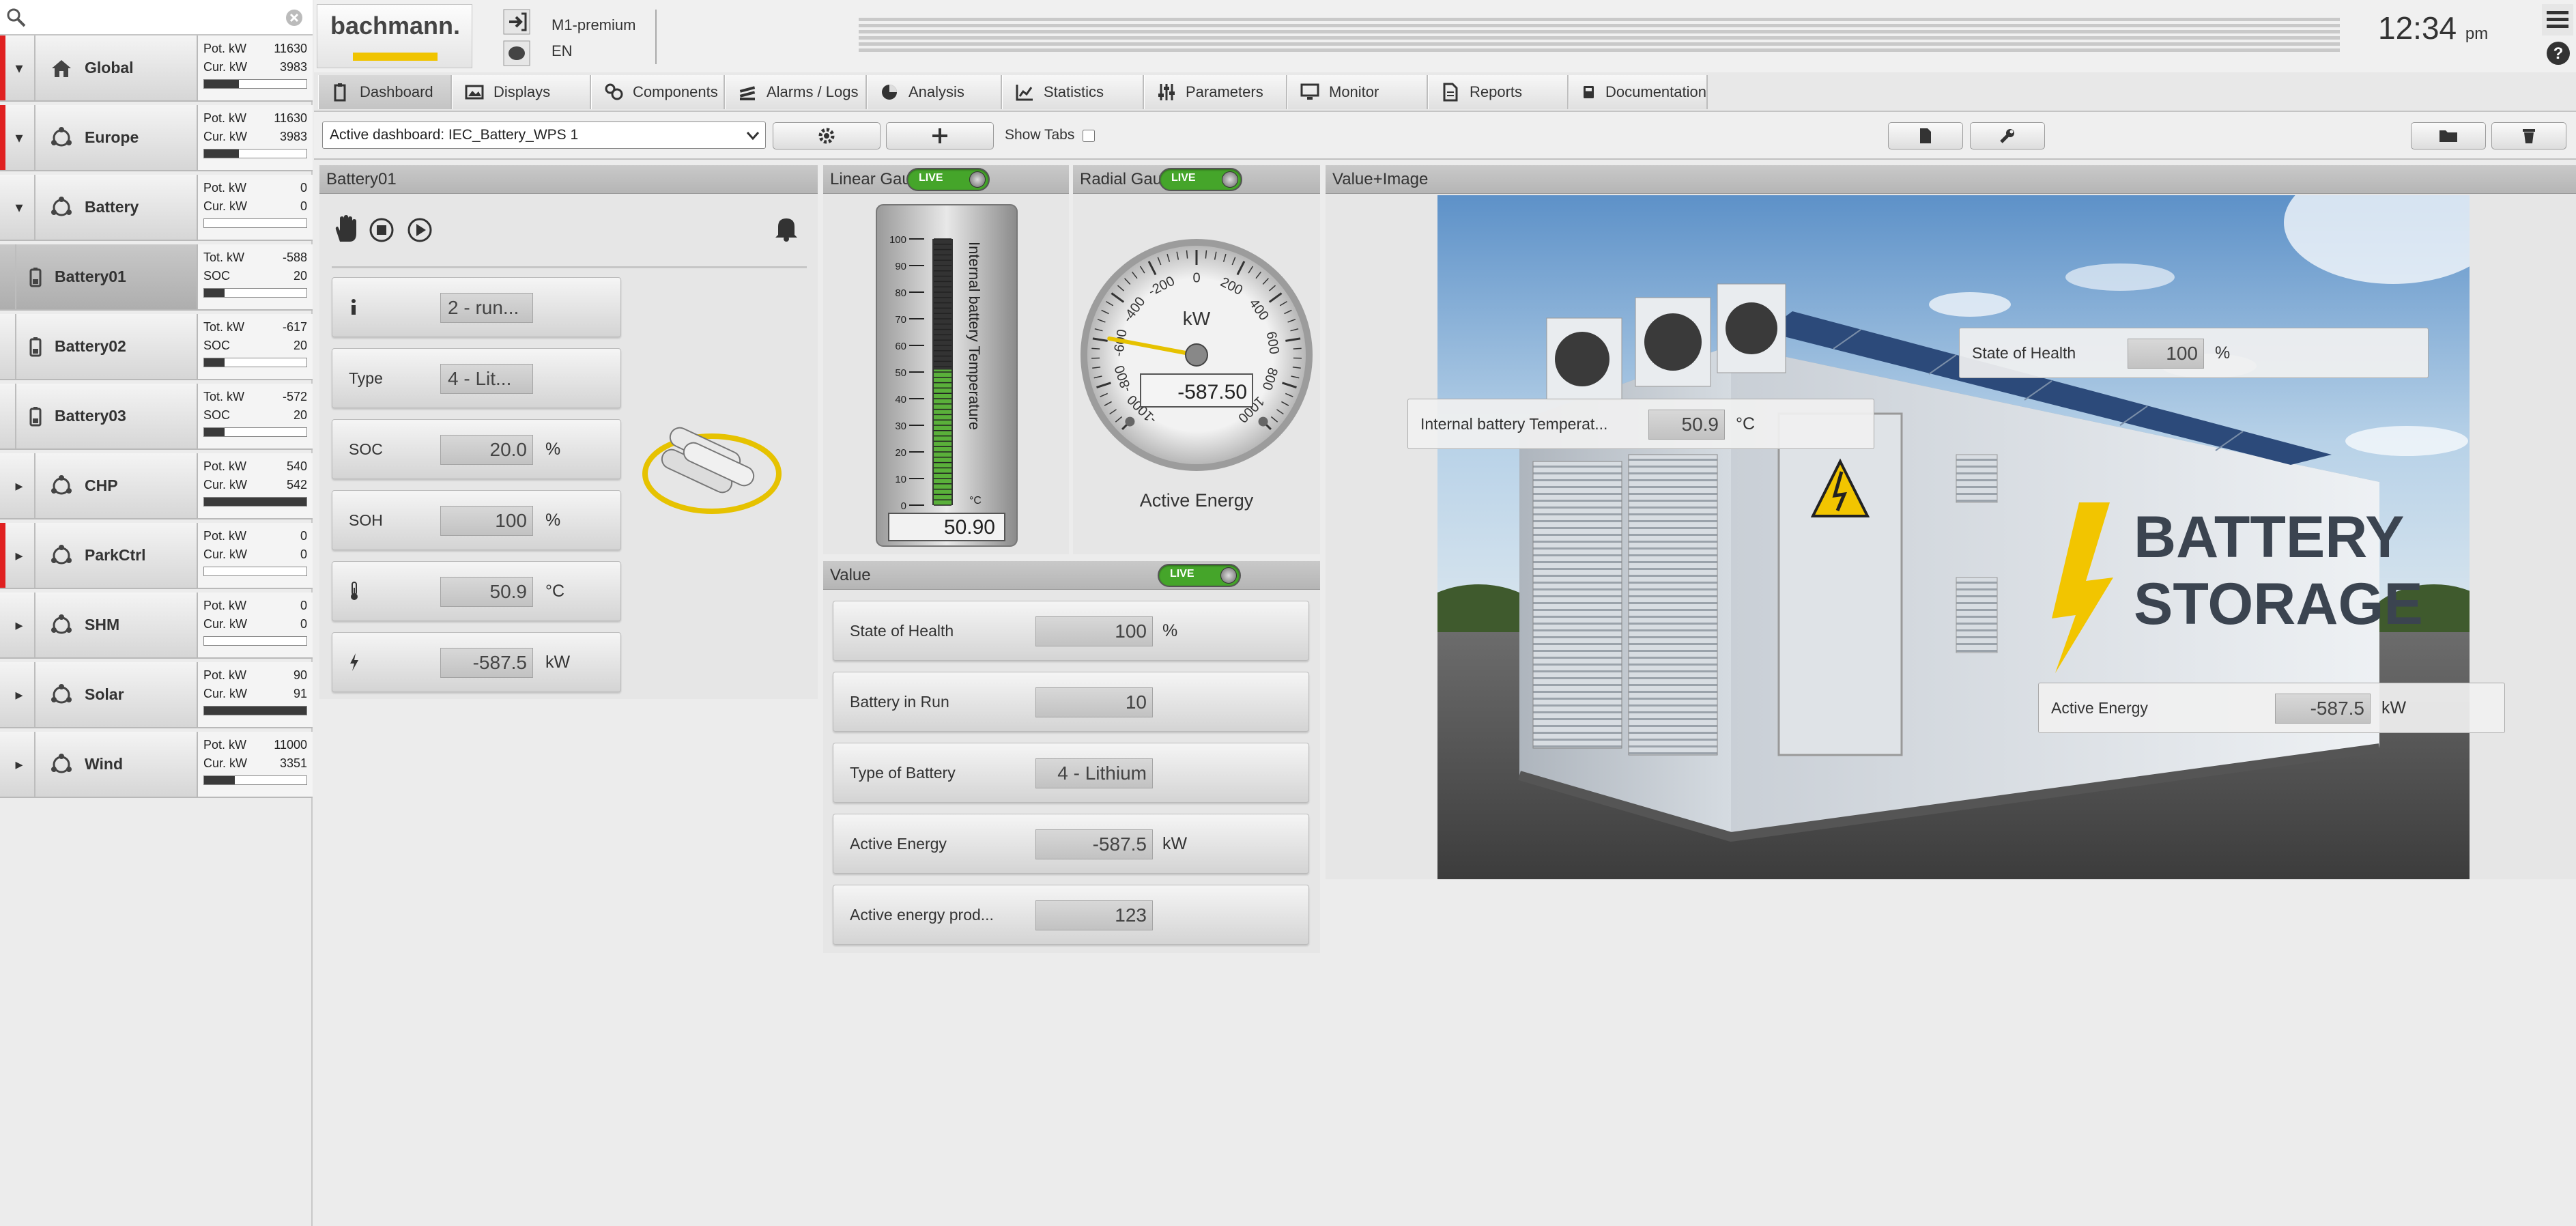 The width and height of the screenshot is (2576, 1226). What do you see at coordinates (300, 415) in the screenshot?
I see `stat-value: 20` at bounding box center [300, 415].